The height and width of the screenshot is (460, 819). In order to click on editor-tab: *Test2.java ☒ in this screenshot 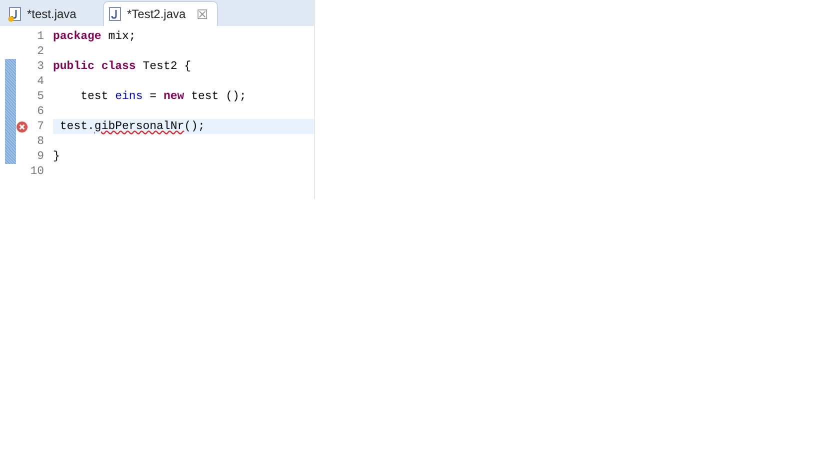, I will do `click(160, 13)`.